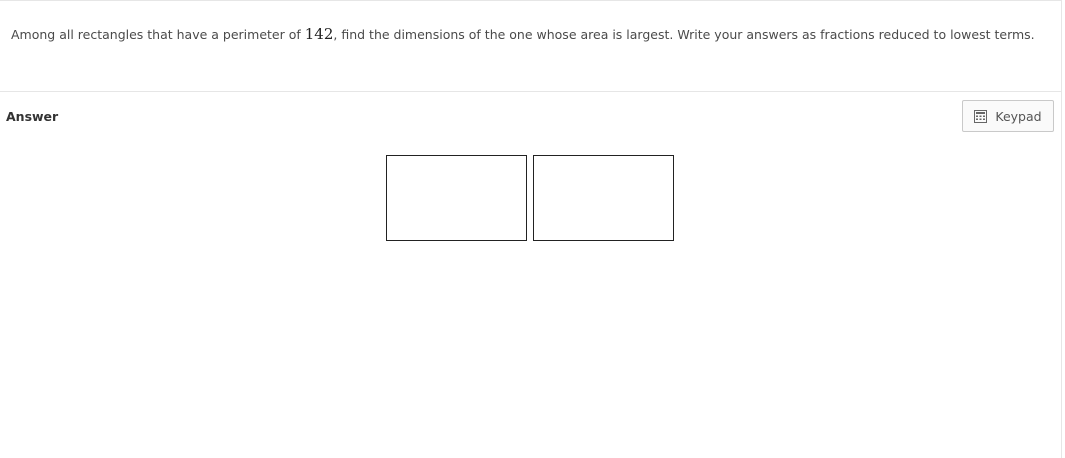  What do you see at coordinates (981, 116) in the screenshot?
I see `calculator-grid-icon` at bounding box center [981, 116].